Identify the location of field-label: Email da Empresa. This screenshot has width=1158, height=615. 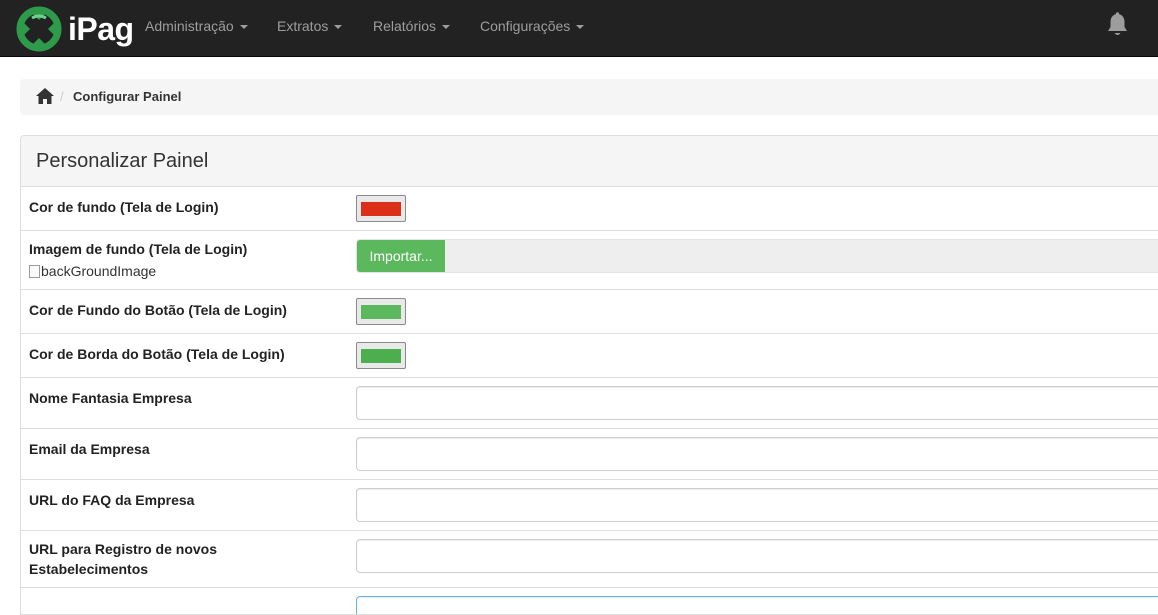
(89, 449).